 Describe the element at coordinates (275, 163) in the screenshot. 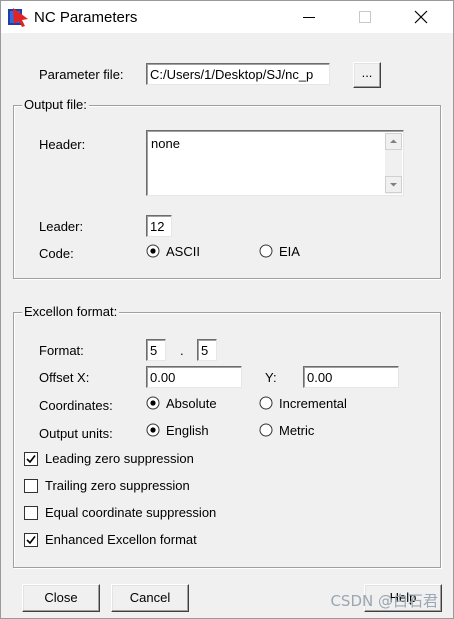

I see `header-textarea: none` at that location.